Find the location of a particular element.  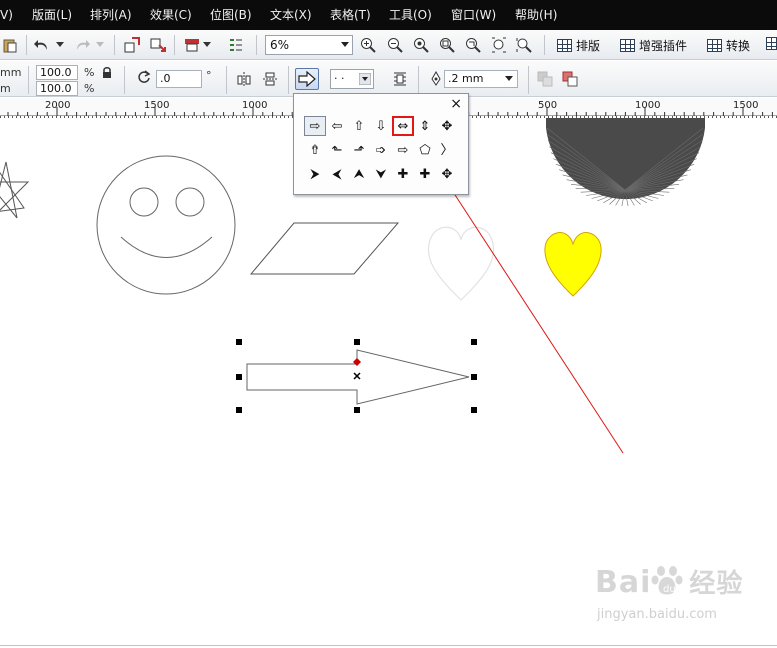

chevron-arrow-icon: 〉 is located at coordinates (447, 150).